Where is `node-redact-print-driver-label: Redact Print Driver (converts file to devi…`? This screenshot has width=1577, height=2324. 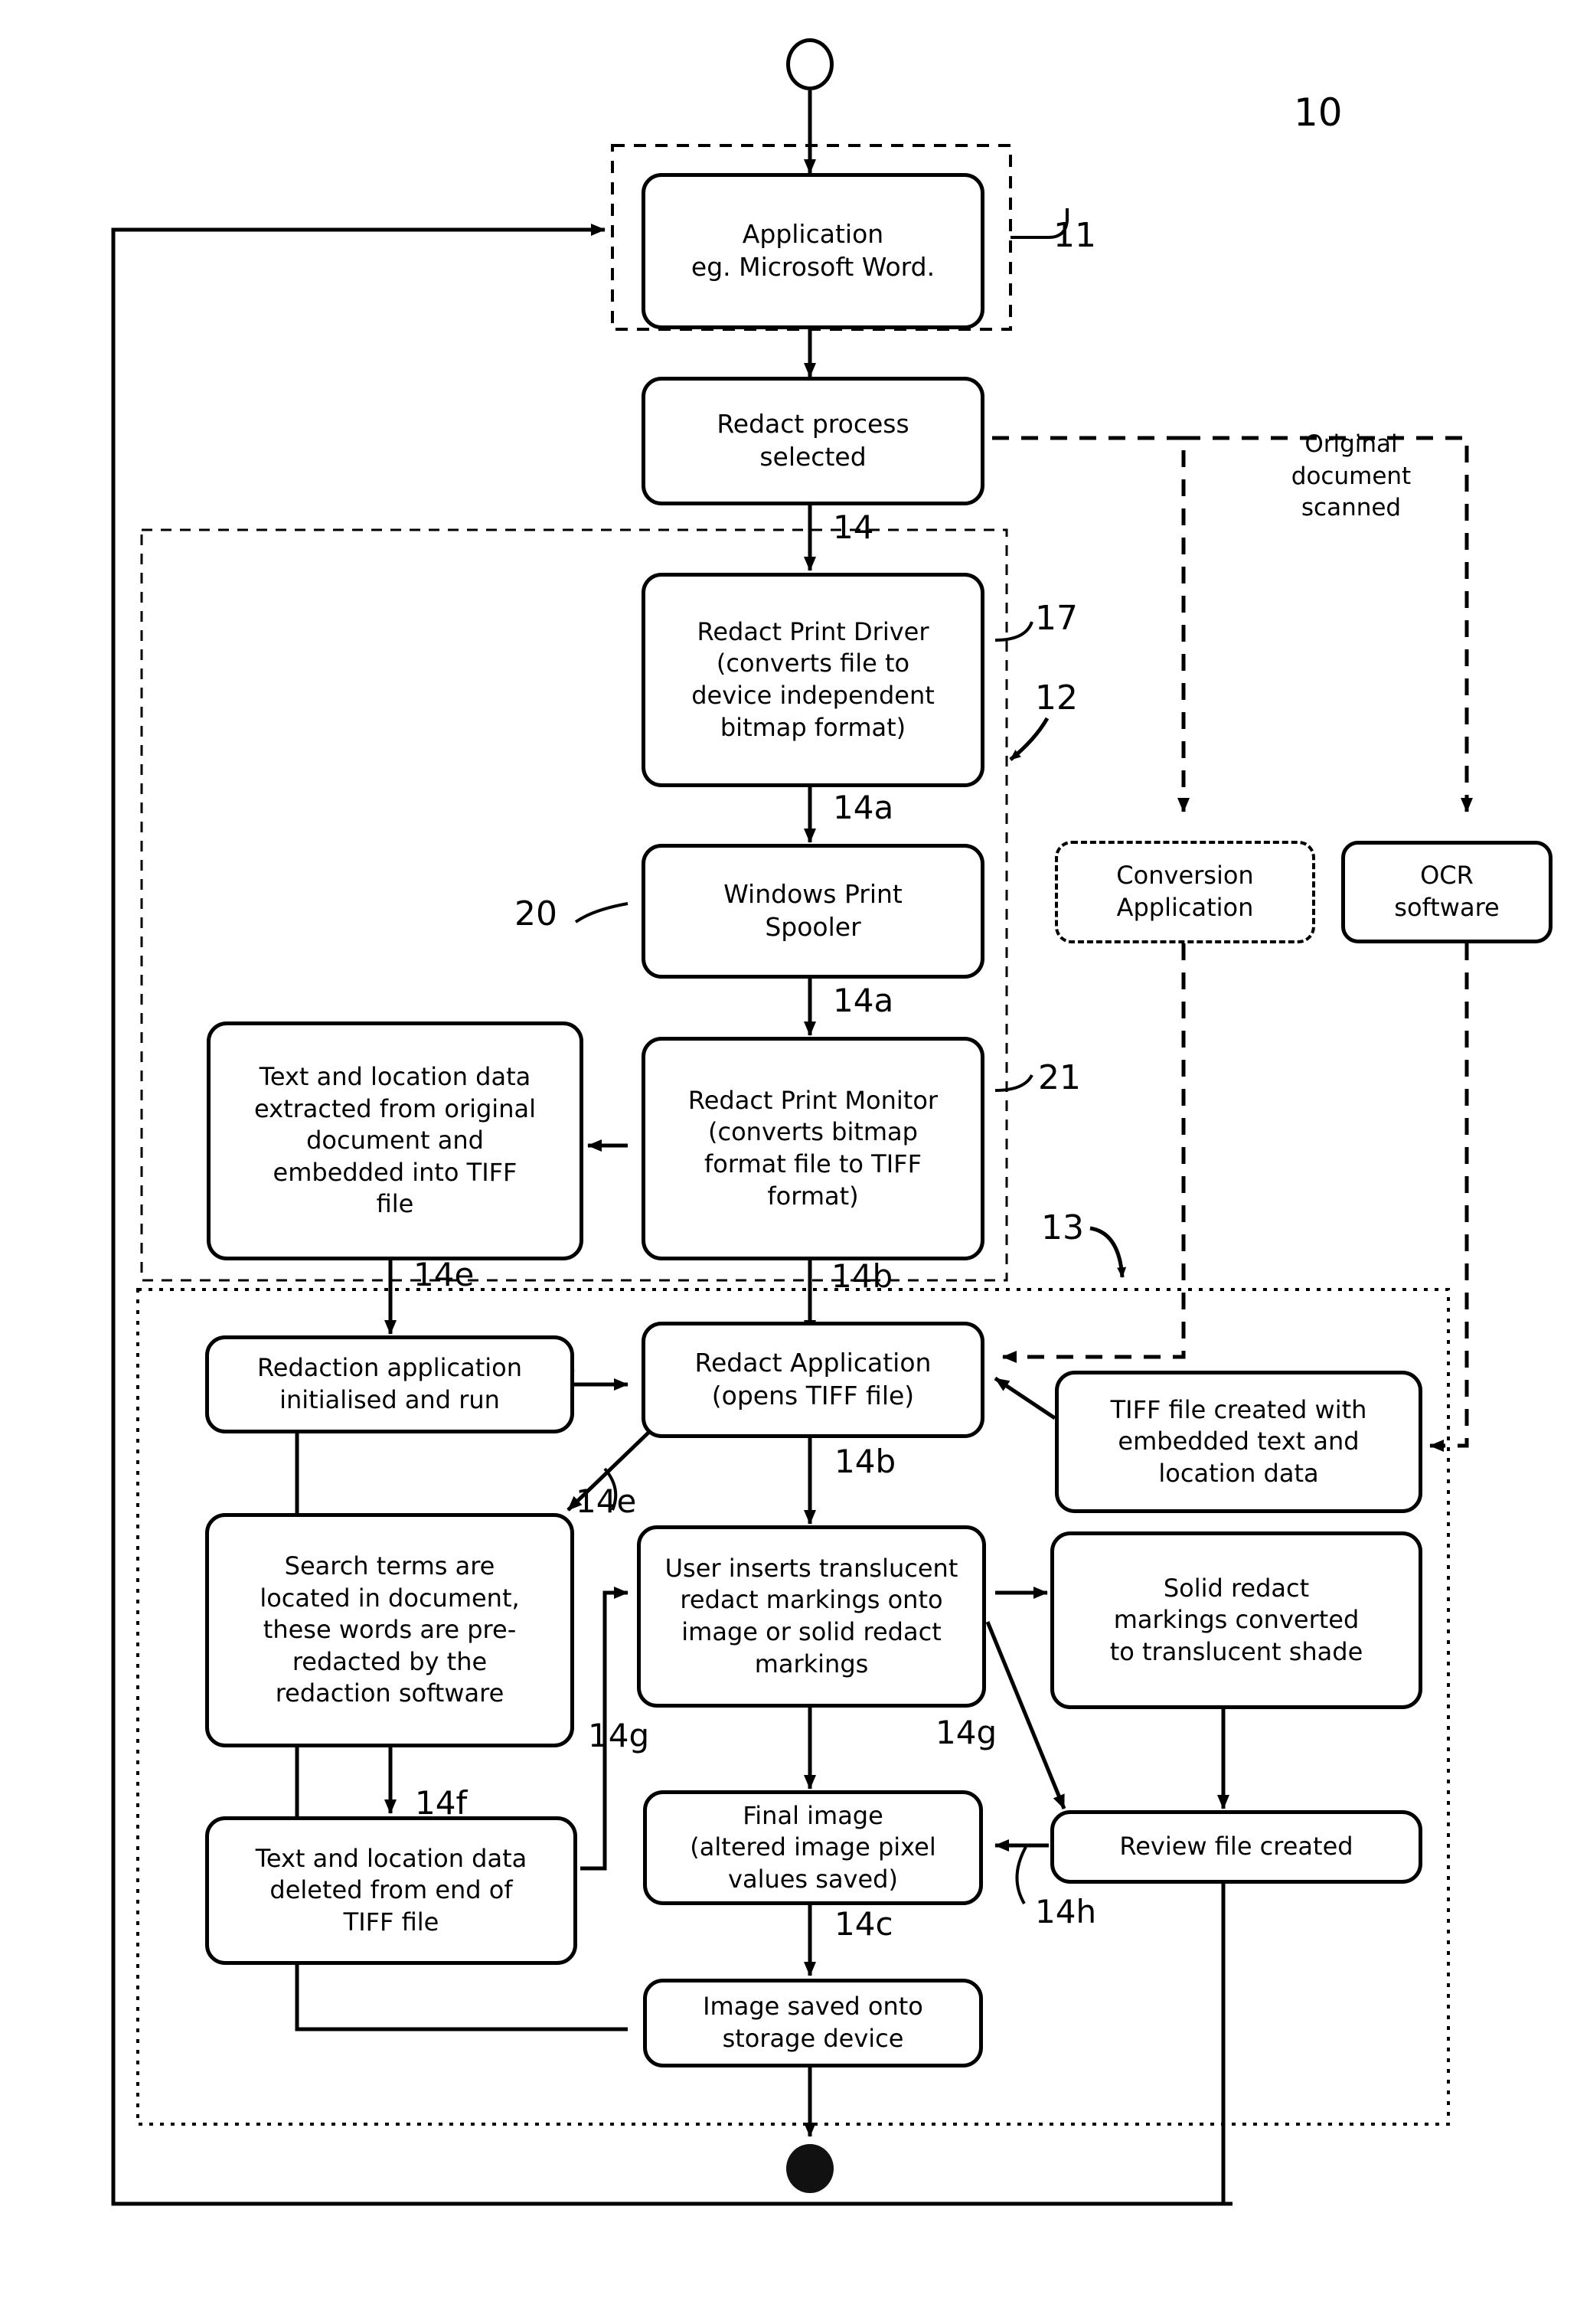
node-redact-print-driver-label: Redact Print Driver (converts file to devi… is located at coordinates (813, 679).